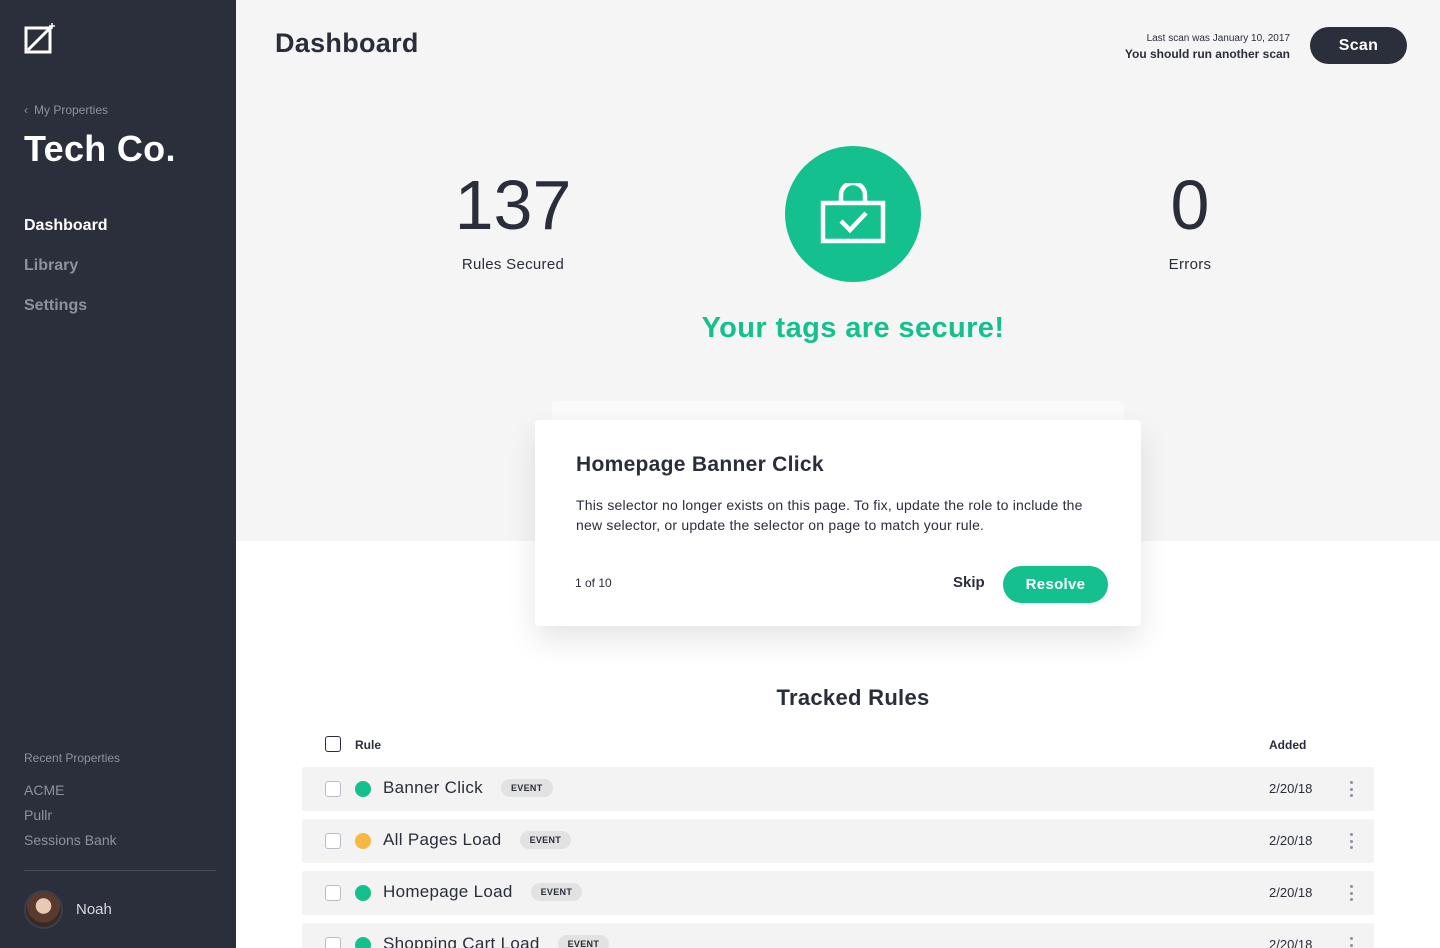 This screenshot has width=1440, height=948. I want to click on tracked-rules-title: Tracked Rules, so click(853, 697).